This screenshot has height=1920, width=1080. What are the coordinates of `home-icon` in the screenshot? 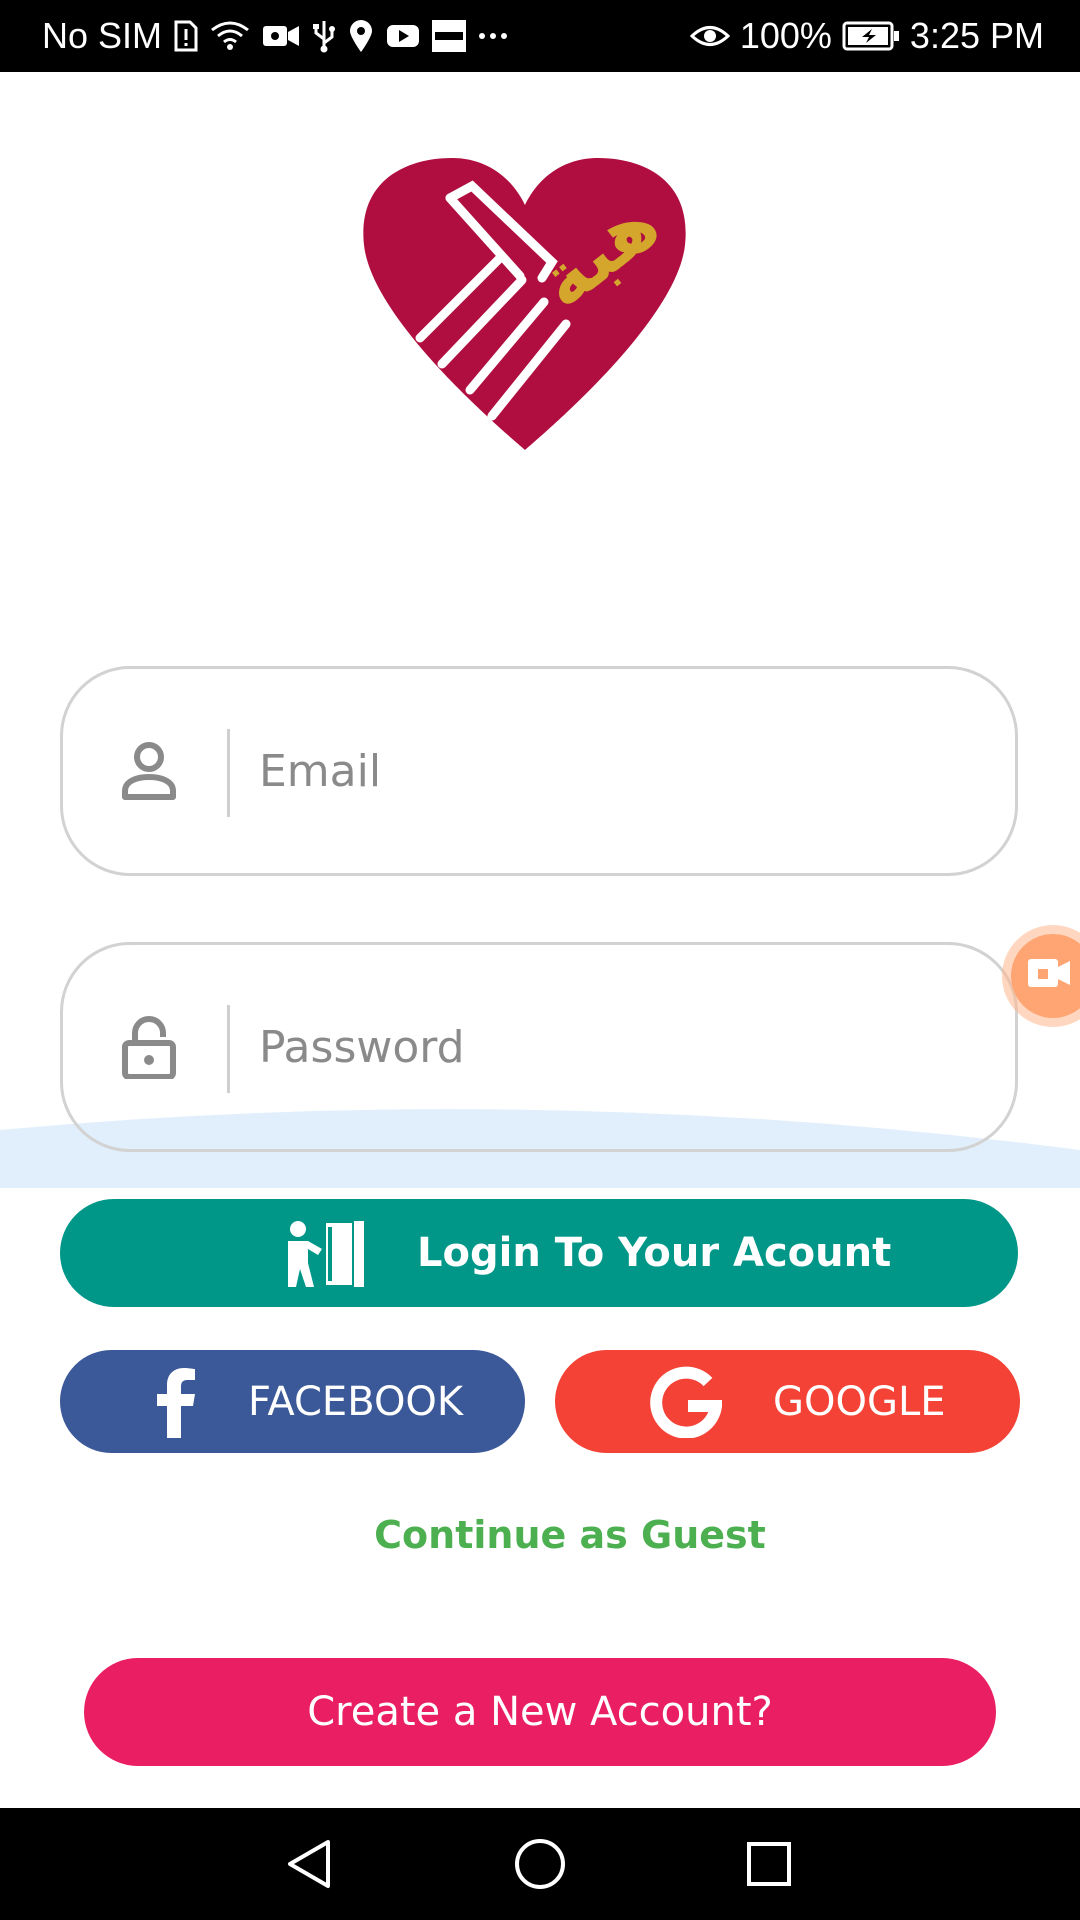 It's located at (540, 1864).